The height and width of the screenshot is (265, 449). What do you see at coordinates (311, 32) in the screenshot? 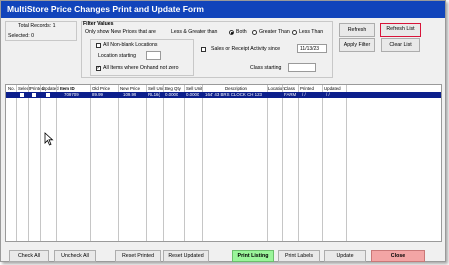
I see `radio-less-than-label: Less Than` at bounding box center [311, 32].